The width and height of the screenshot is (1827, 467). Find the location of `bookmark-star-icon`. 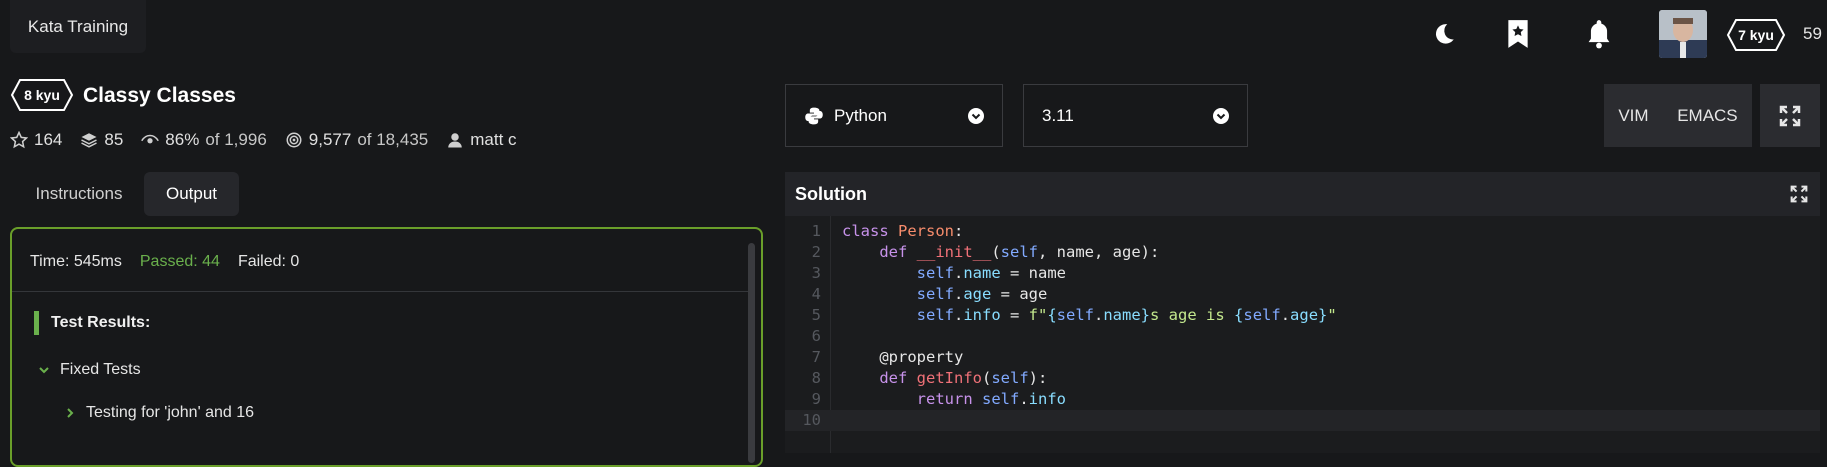

bookmark-star-icon is located at coordinates (1518, 34).